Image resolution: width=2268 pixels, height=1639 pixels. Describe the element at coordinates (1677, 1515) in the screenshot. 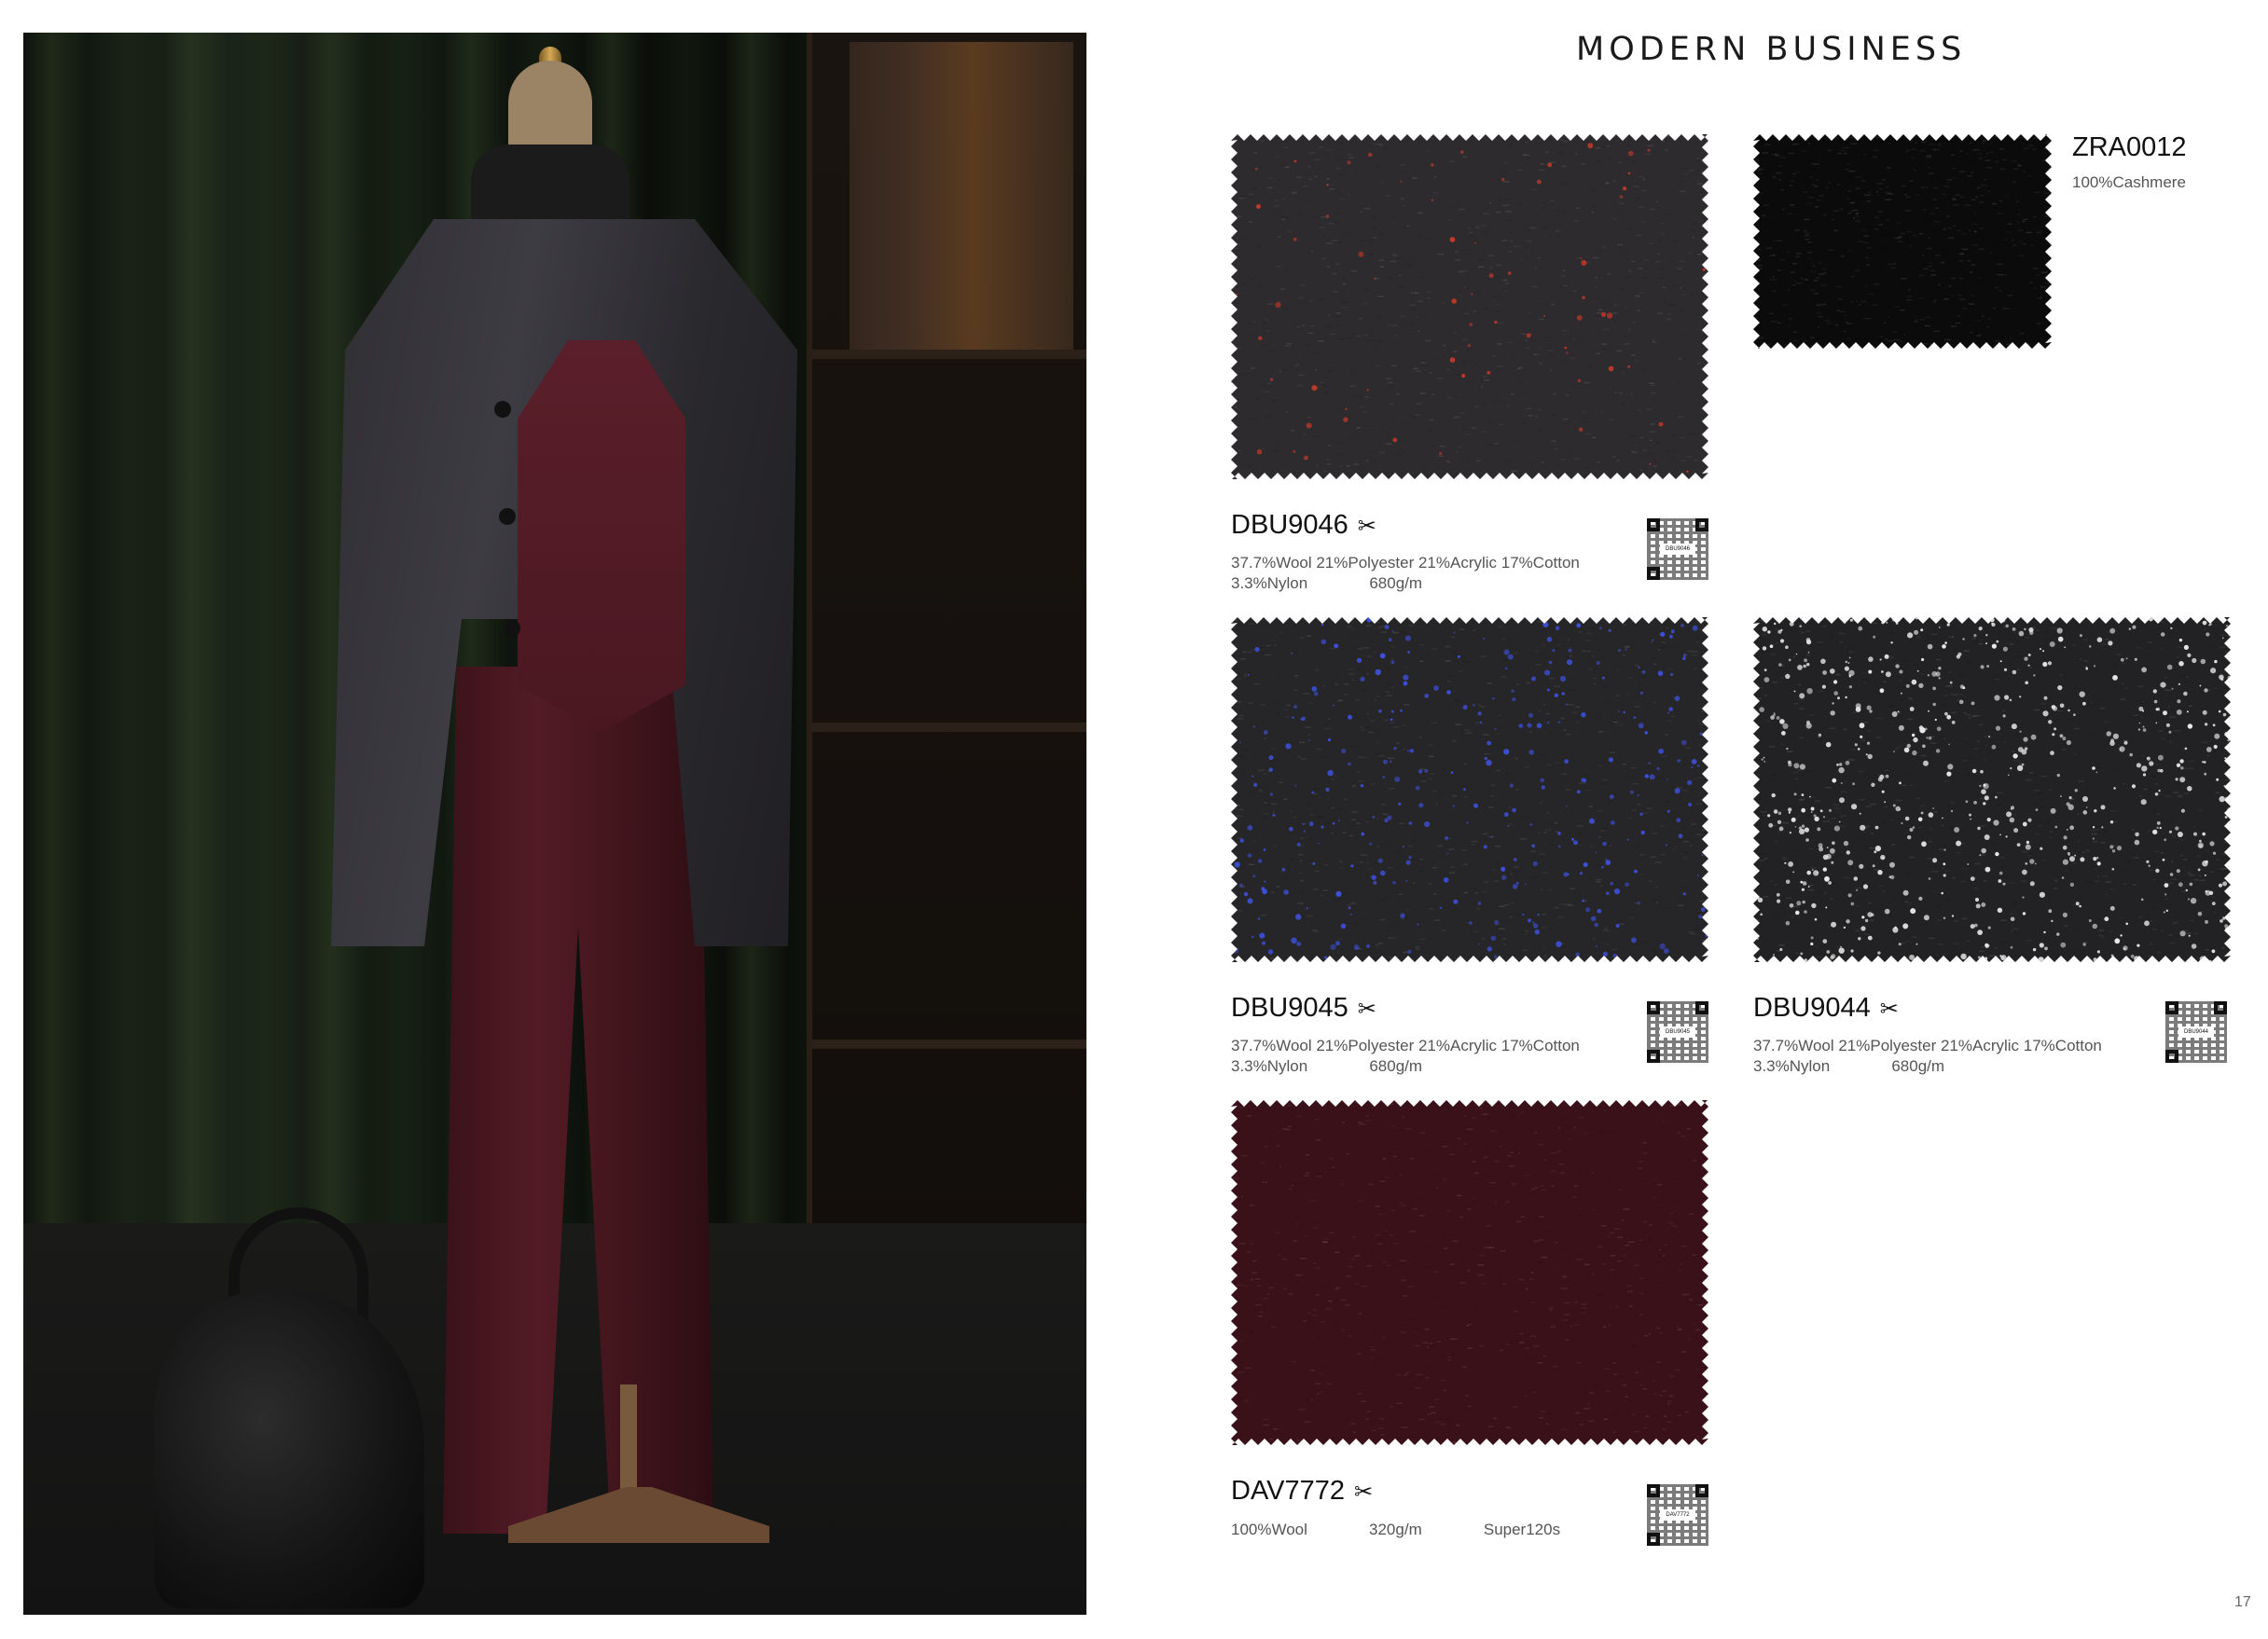

I see `qr-code-icon: DAV7772` at that location.